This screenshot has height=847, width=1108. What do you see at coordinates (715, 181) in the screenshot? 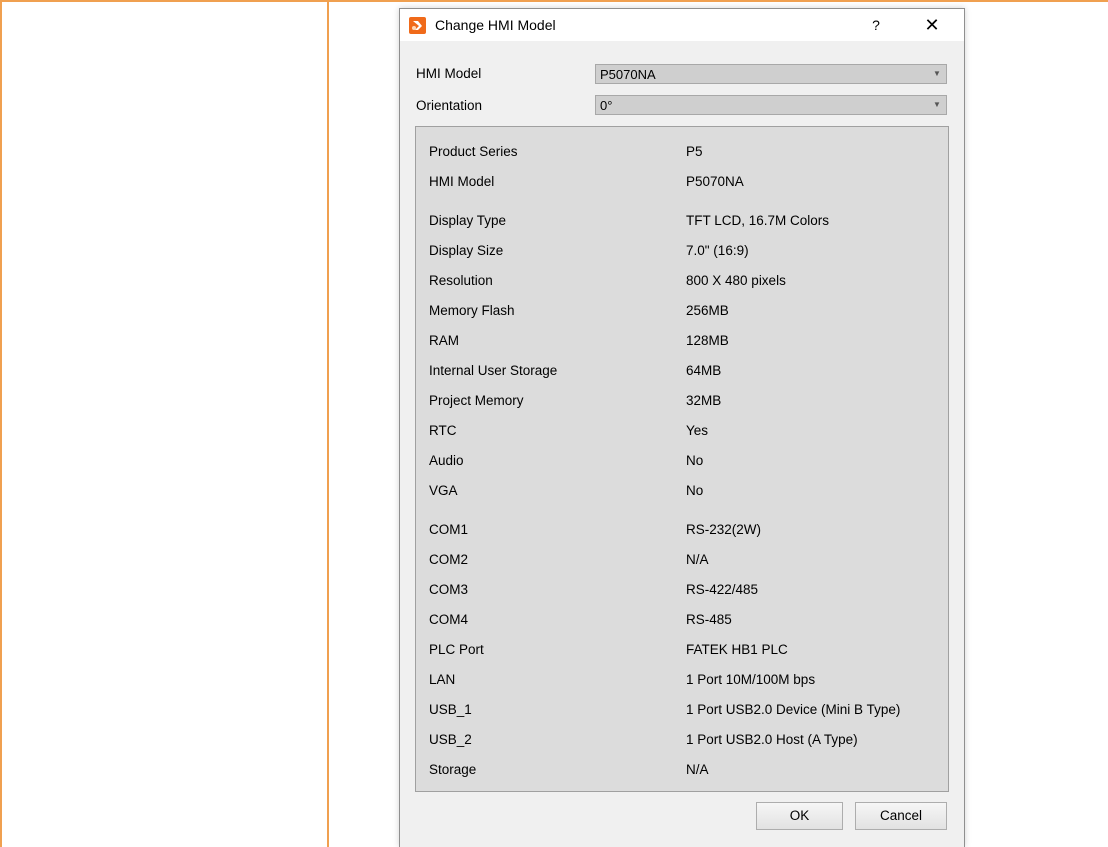
I see `spec-value: P5070NA` at bounding box center [715, 181].